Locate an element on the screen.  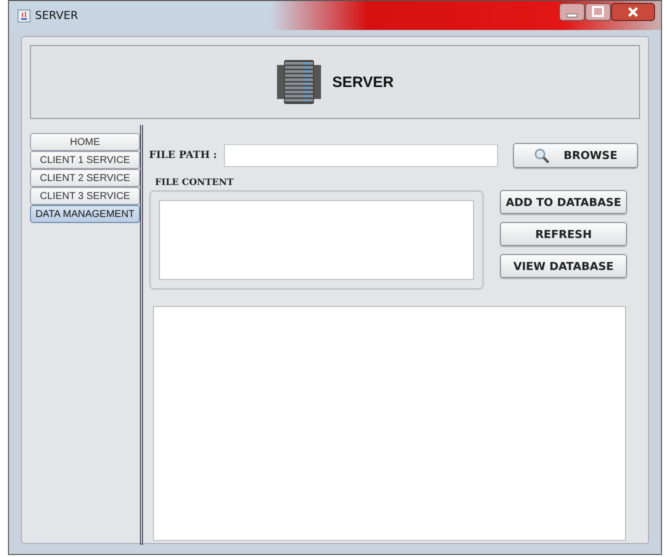
sidebar-tab: CLIENT 2 SERVICE is located at coordinates (85, 178).